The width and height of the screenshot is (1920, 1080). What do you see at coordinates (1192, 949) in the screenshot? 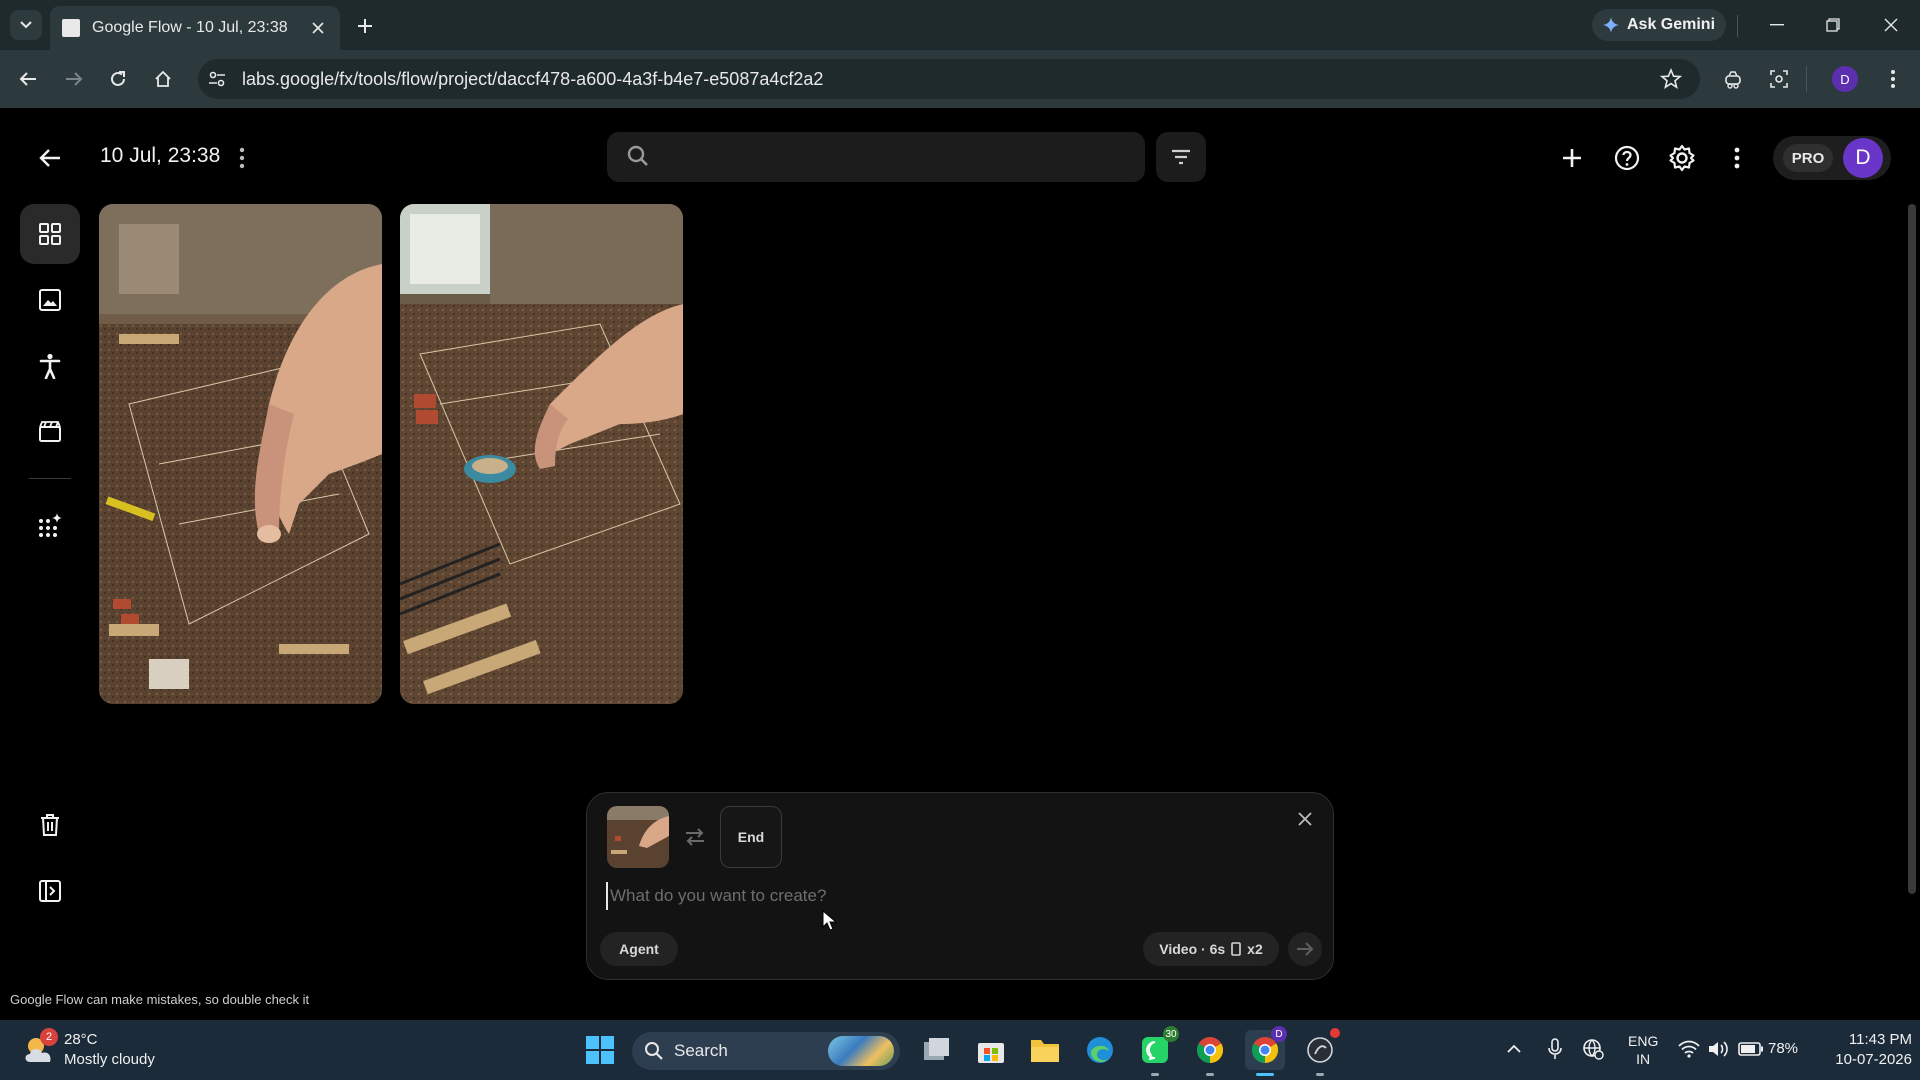
I see `generation-mode-label: Video · 6s` at bounding box center [1192, 949].